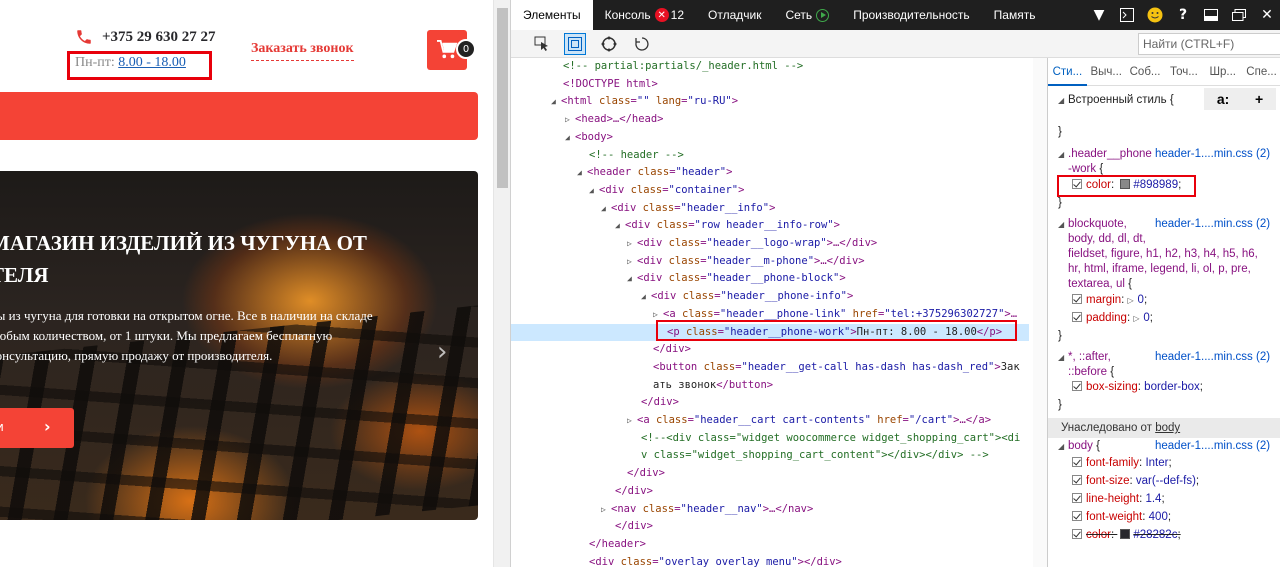 This screenshot has width=1280, height=567. What do you see at coordinates (823, 15) in the screenshot?
I see `play-icon` at bounding box center [823, 15].